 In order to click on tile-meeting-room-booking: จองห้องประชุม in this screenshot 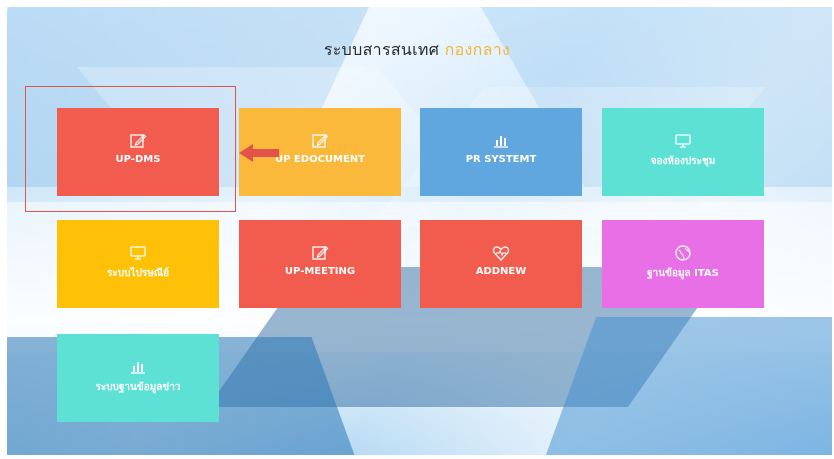, I will do `click(686, 155)`.